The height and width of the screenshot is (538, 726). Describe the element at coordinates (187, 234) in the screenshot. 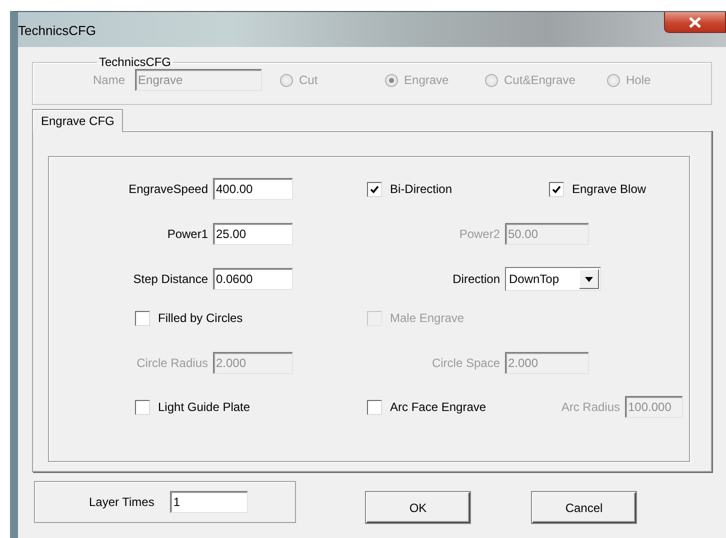

I see `field-label: Power1` at that location.